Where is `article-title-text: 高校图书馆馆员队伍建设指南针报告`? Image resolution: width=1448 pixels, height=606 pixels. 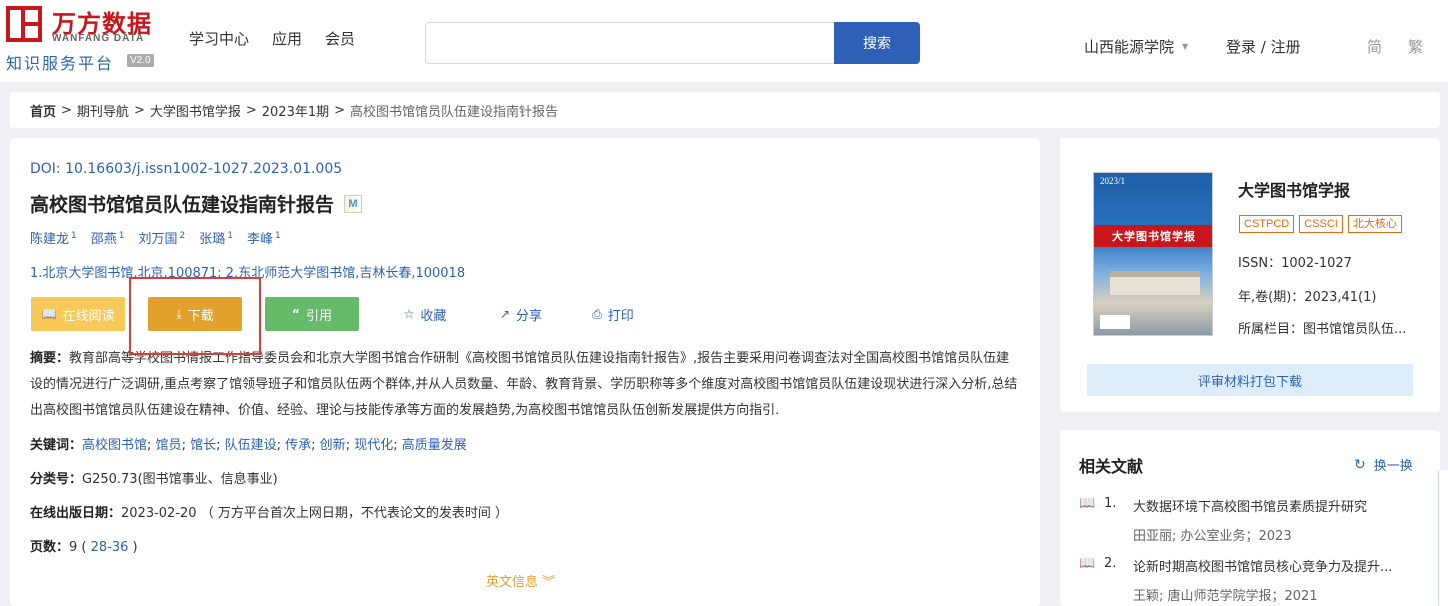
article-title-text: 高校图书馆馆员队伍建设指南针报告 is located at coordinates (182, 205).